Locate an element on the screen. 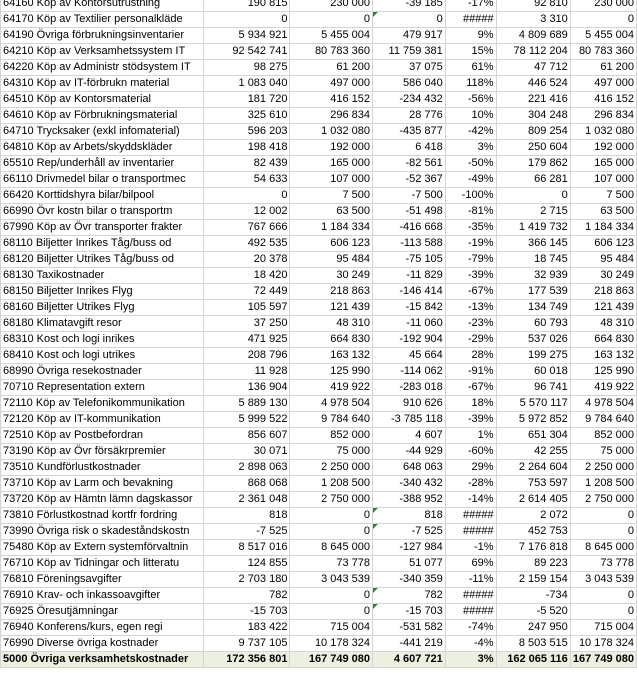  budget-cell: 48 310 is located at coordinates (331, 323).